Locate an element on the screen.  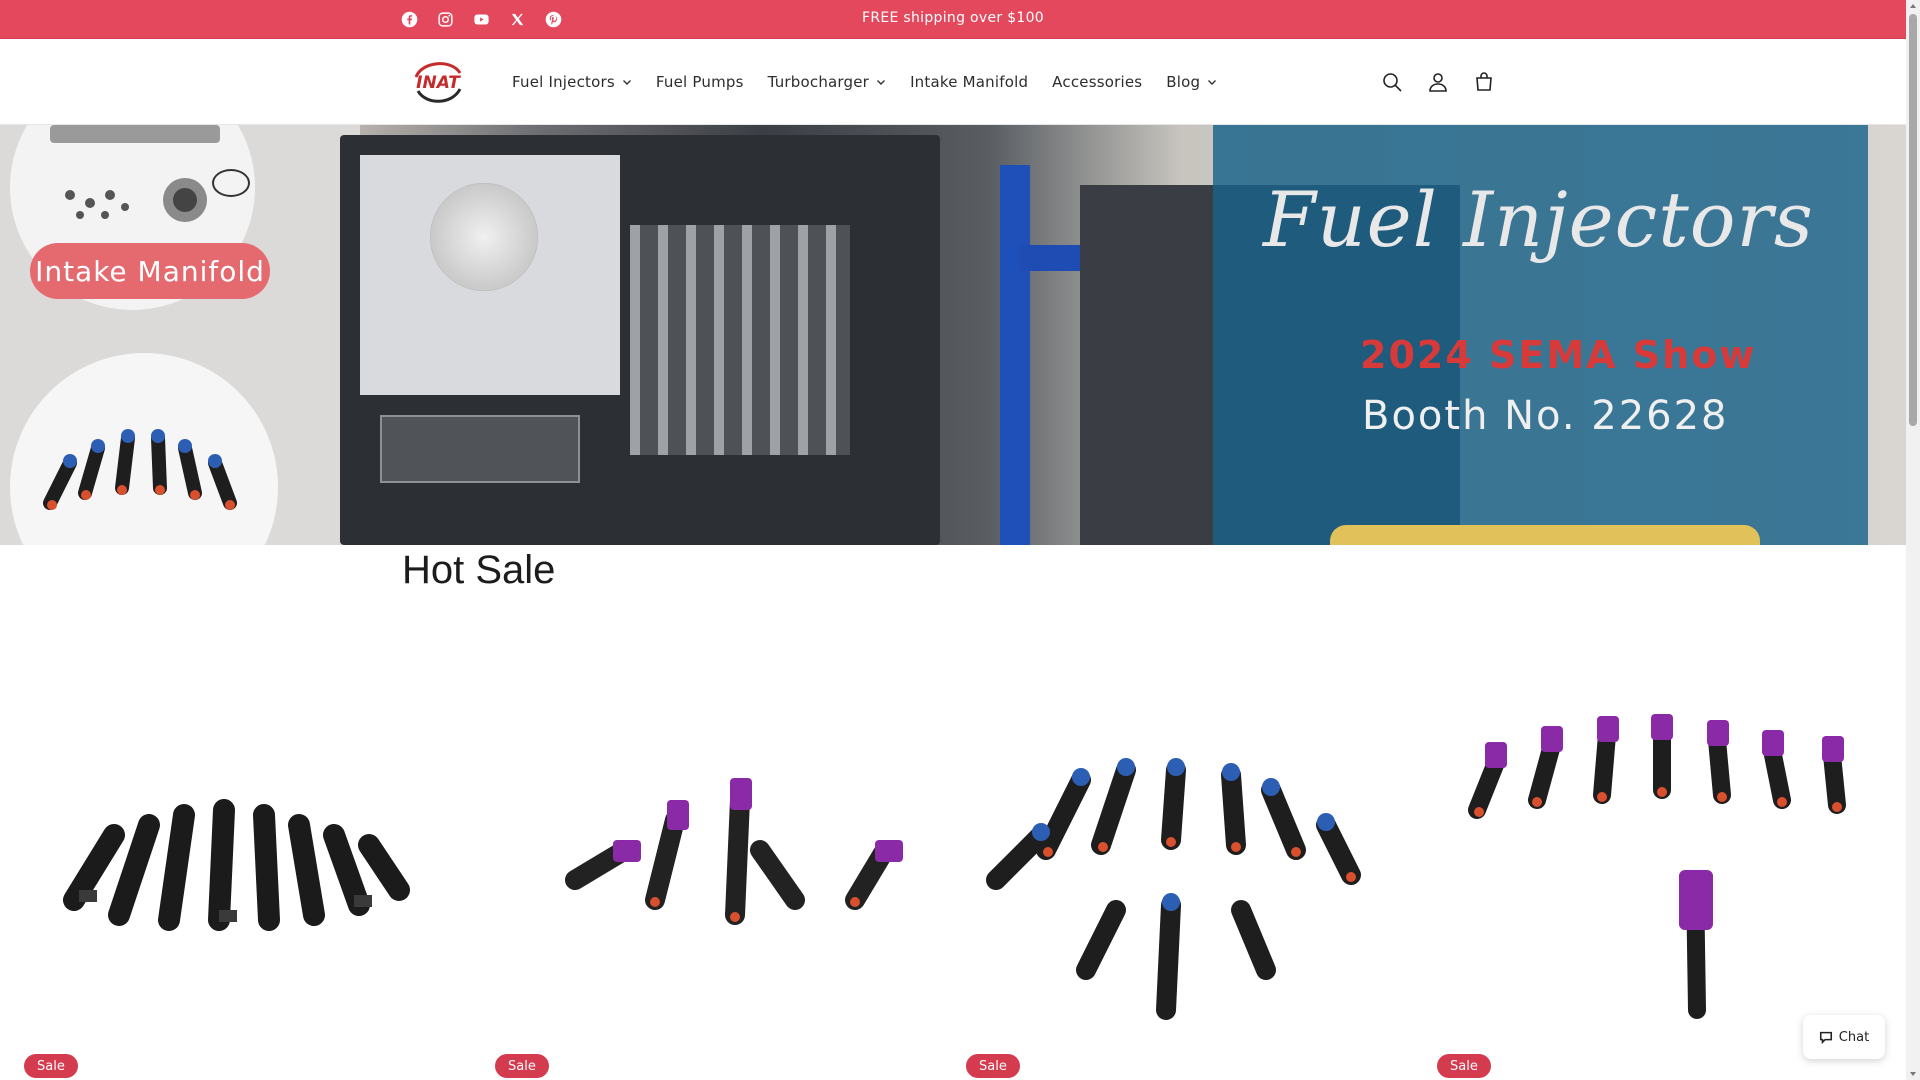
nav-blog: Blog is located at coordinates (1191, 82).